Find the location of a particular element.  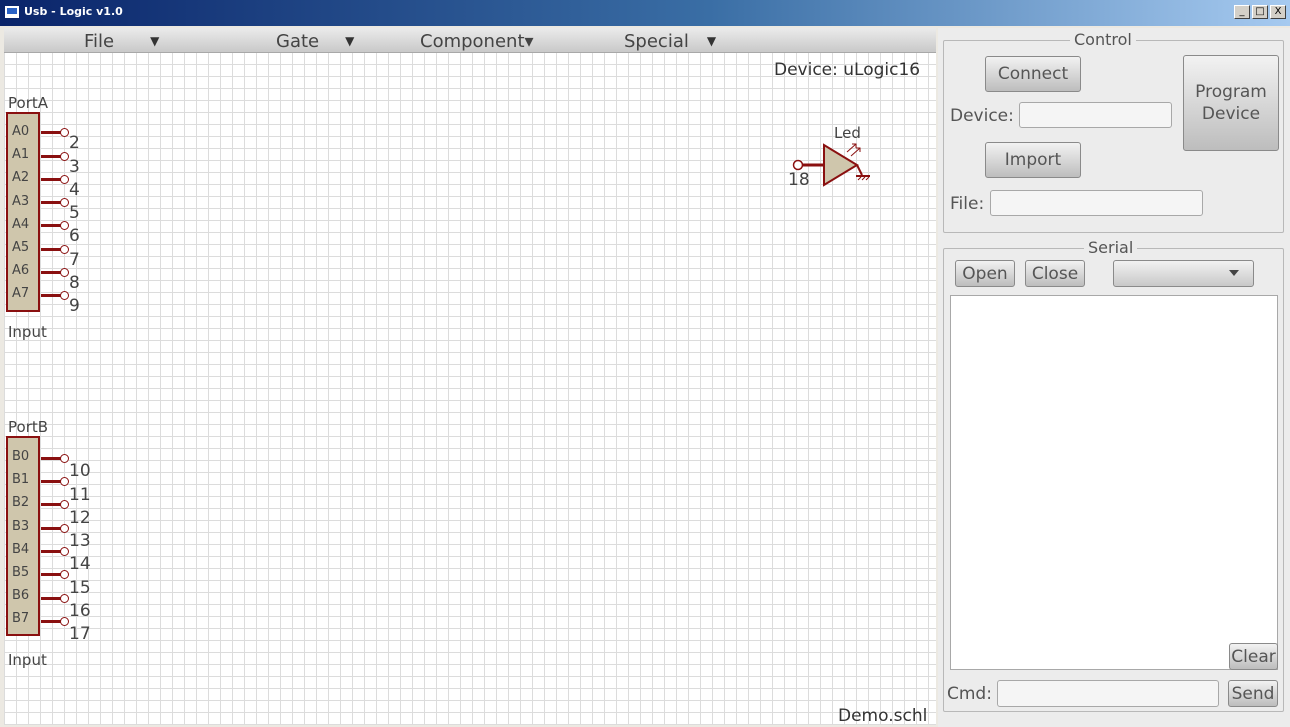

pin-label: A3 is located at coordinates (21, 201).